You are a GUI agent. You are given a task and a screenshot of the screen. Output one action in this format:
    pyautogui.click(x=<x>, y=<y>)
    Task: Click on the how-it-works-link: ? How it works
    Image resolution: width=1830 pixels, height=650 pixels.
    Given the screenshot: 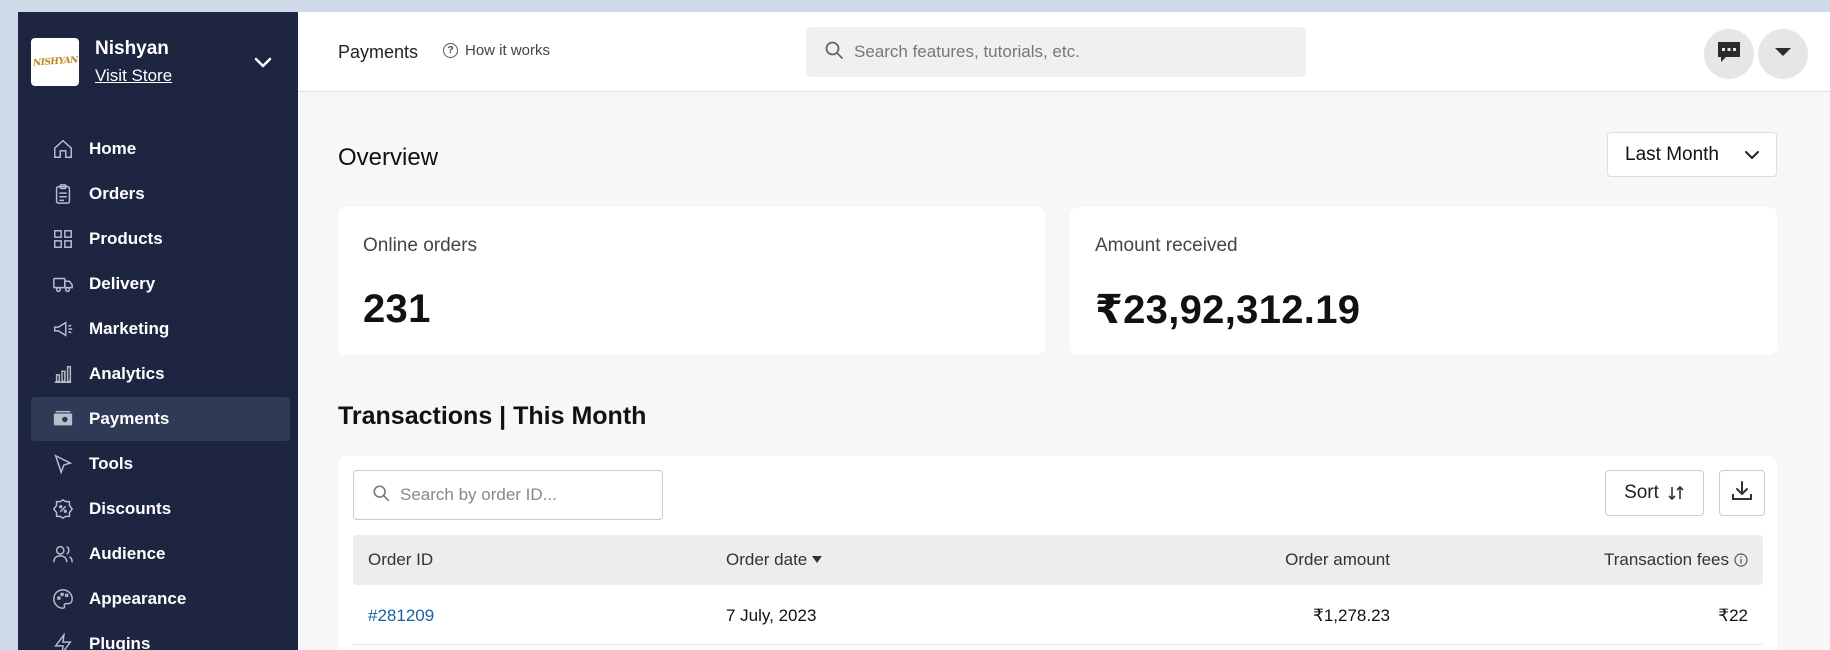 What is the action you would take?
    pyautogui.click(x=496, y=50)
    